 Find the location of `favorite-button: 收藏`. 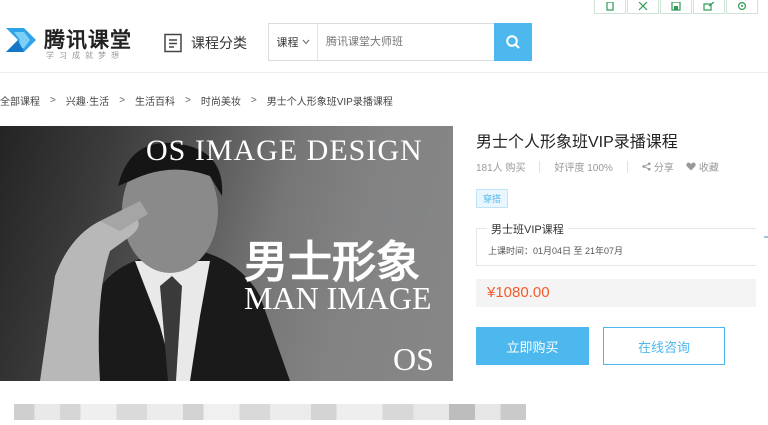

favorite-button: 收藏 is located at coordinates (702, 166).